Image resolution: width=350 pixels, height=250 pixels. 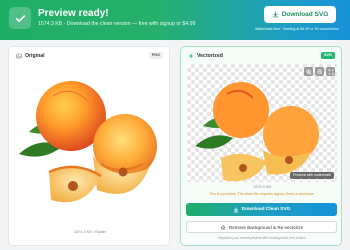 What do you see at coordinates (330, 71) in the screenshot?
I see `expand-icon` at bounding box center [330, 71].